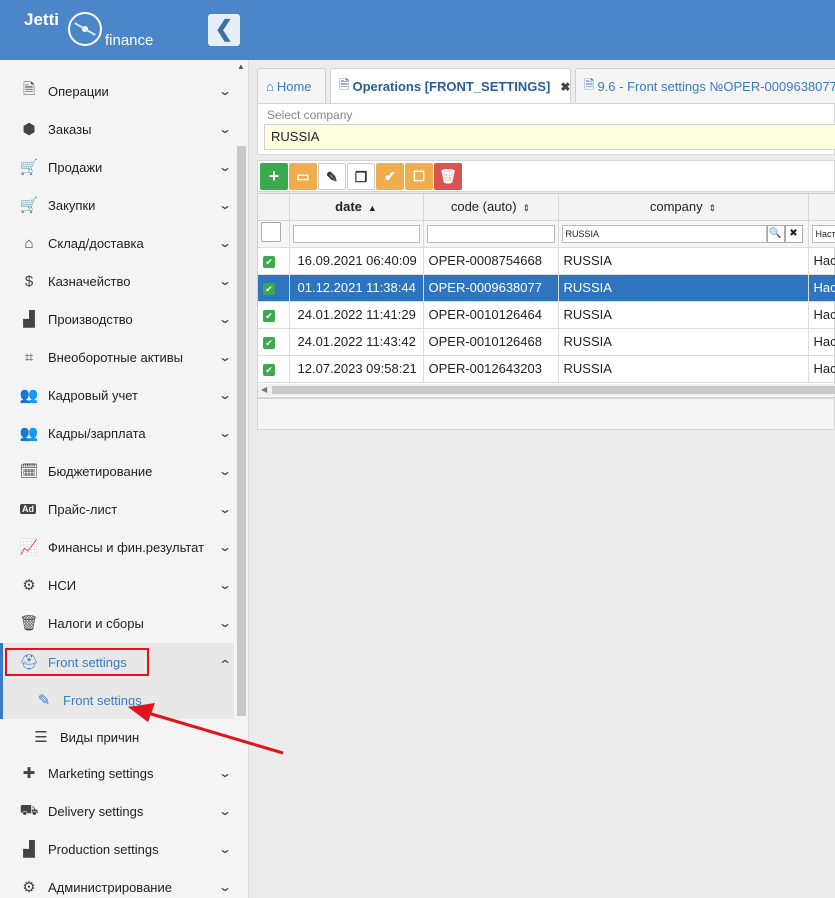 The width and height of the screenshot is (835, 898). Describe the element at coordinates (117, 811) in the screenshot. I see `sidebar-item-delivery-settings: ⛟ Delivery settings ⌄` at that location.